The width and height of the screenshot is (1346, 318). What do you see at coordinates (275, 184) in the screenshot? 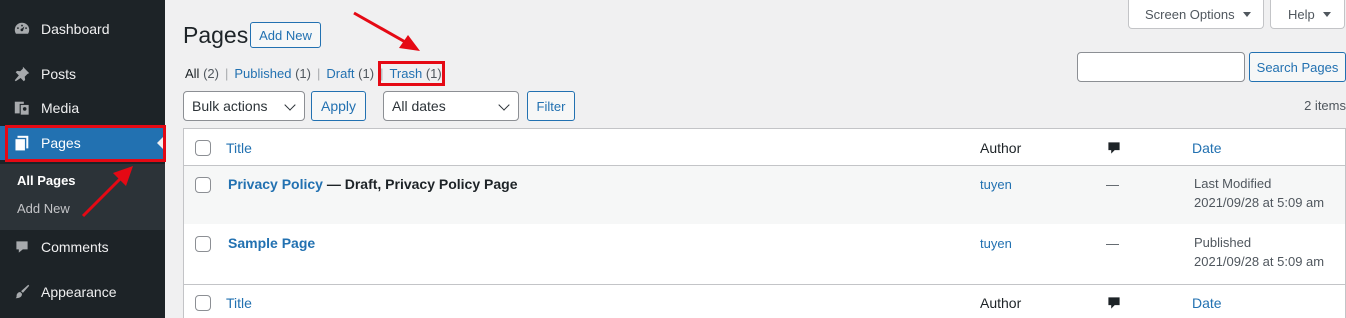
I see `row-title-link: Privacy Policy` at bounding box center [275, 184].